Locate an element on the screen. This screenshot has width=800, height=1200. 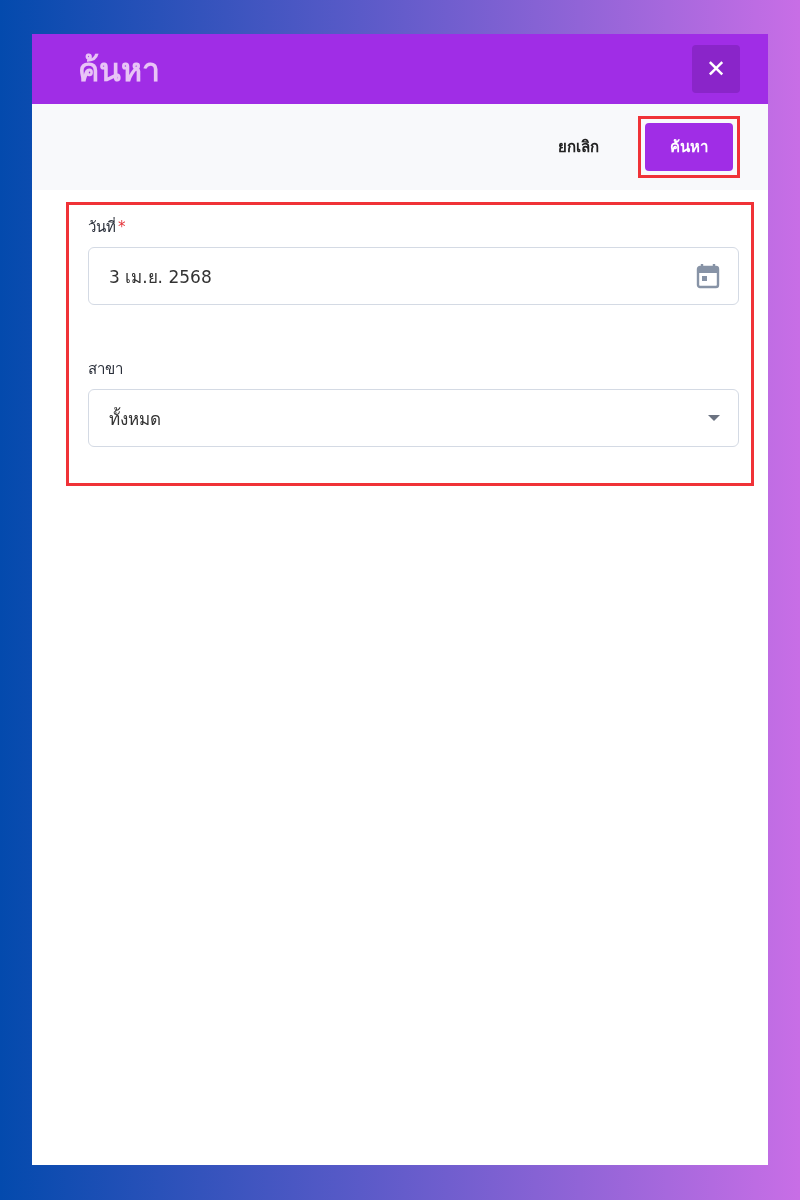
calendar-icon is located at coordinates (708, 276).